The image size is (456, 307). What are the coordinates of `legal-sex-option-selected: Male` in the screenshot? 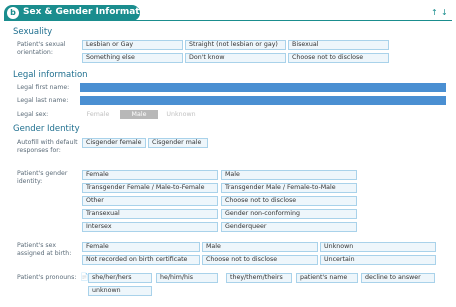 It's located at (139, 114).